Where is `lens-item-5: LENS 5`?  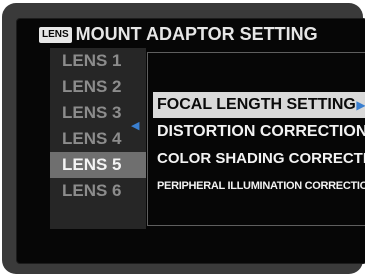 lens-item-5: LENS 5 is located at coordinates (98, 165).